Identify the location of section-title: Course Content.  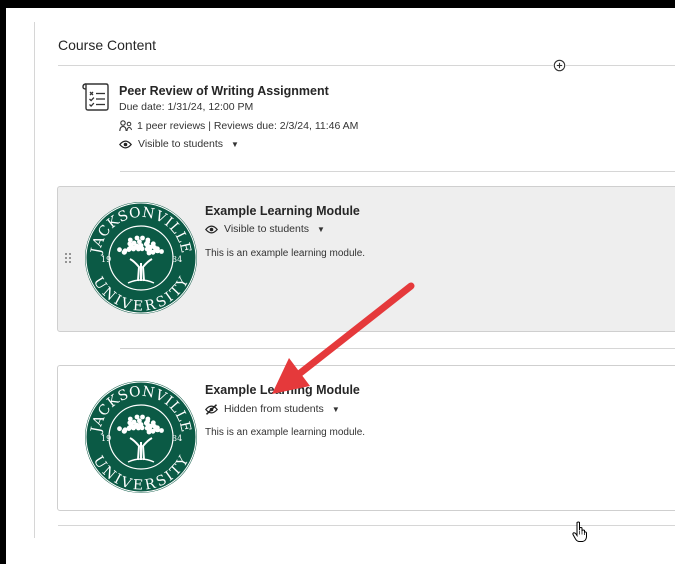
(107, 45).